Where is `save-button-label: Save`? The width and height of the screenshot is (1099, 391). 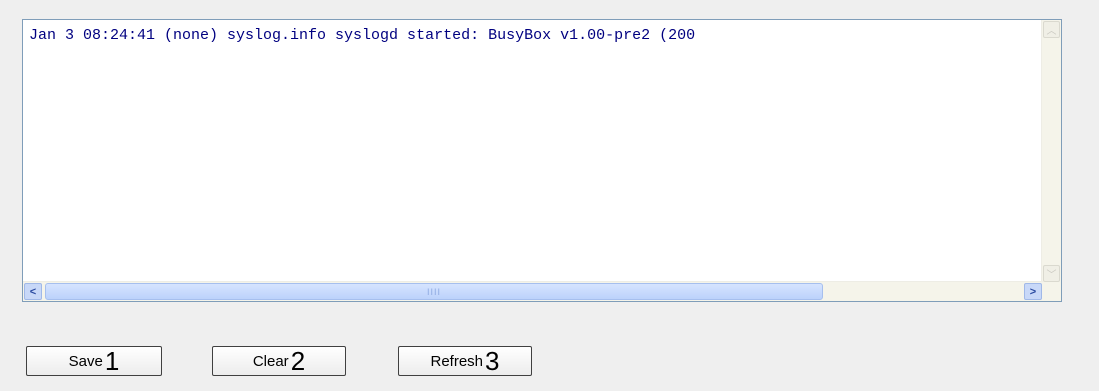 save-button-label: Save is located at coordinates (85, 361).